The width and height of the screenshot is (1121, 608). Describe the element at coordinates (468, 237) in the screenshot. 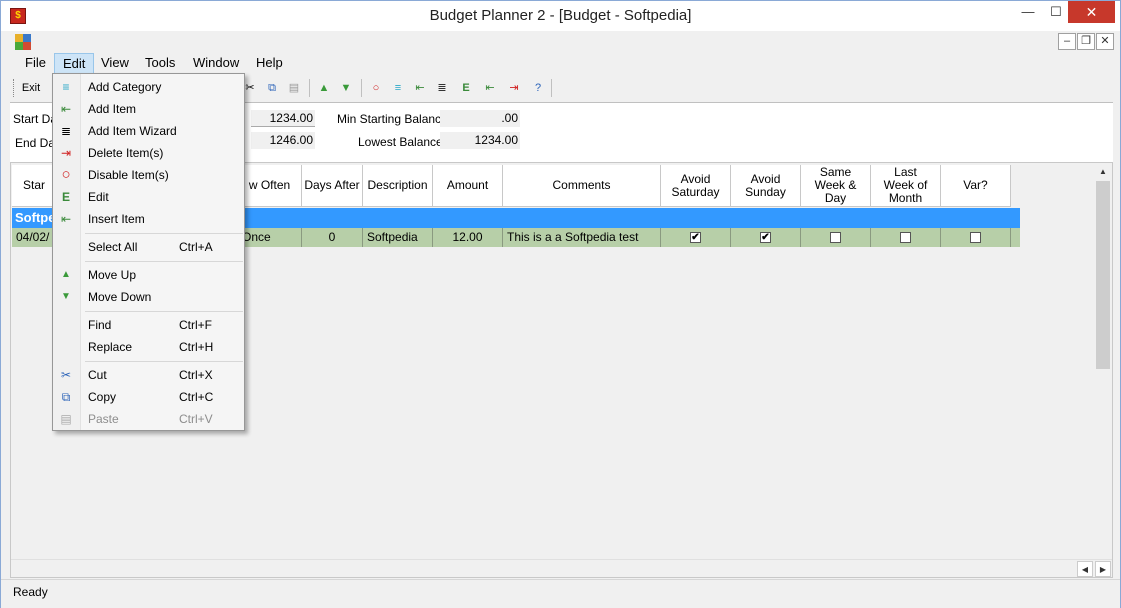

I see `cell-amount: 12.00` at that location.